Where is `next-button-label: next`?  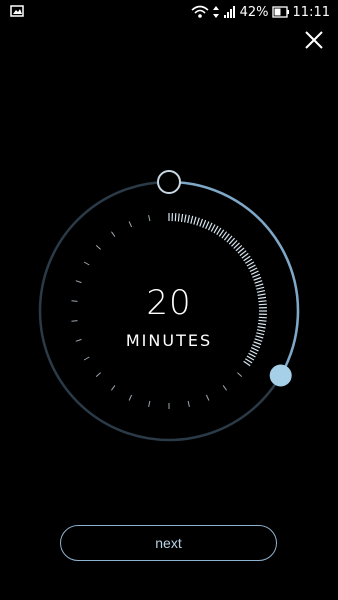 next-button-label: next is located at coordinates (168, 543).